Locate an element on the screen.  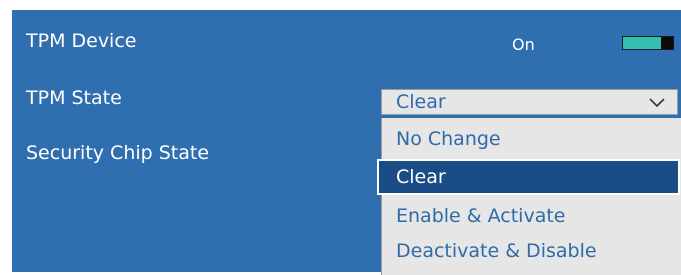
option-label: Clear is located at coordinates (421, 177).